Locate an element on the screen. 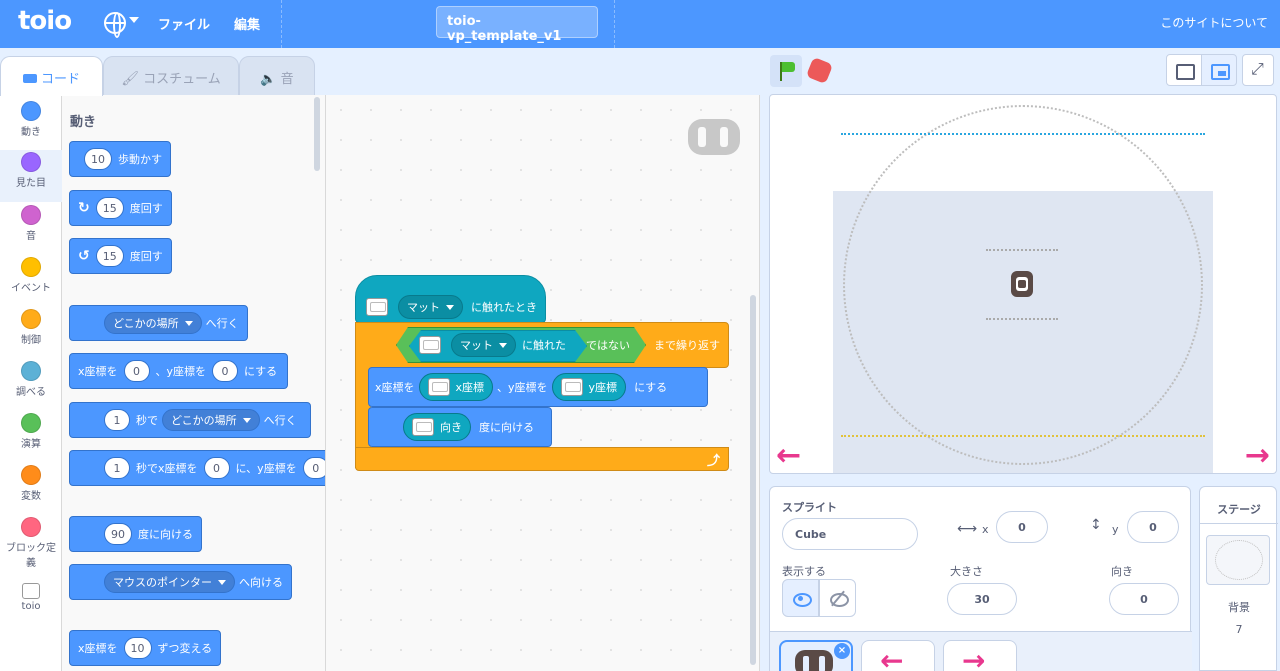  glide-seconds-input: 1 is located at coordinates (117, 420).